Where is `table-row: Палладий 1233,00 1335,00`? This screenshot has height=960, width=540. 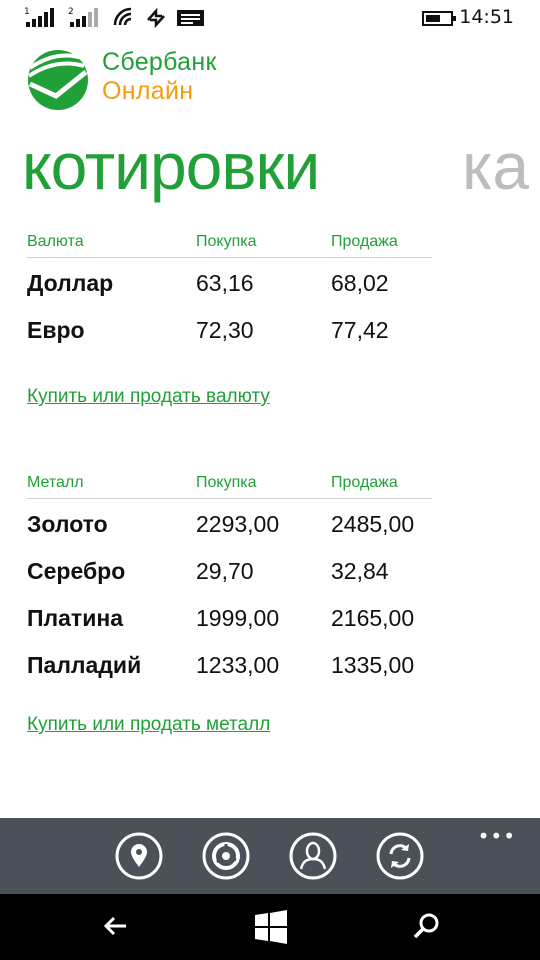 table-row: Палладий 1233,00 1335,00 is located at coordinates (229, 663).